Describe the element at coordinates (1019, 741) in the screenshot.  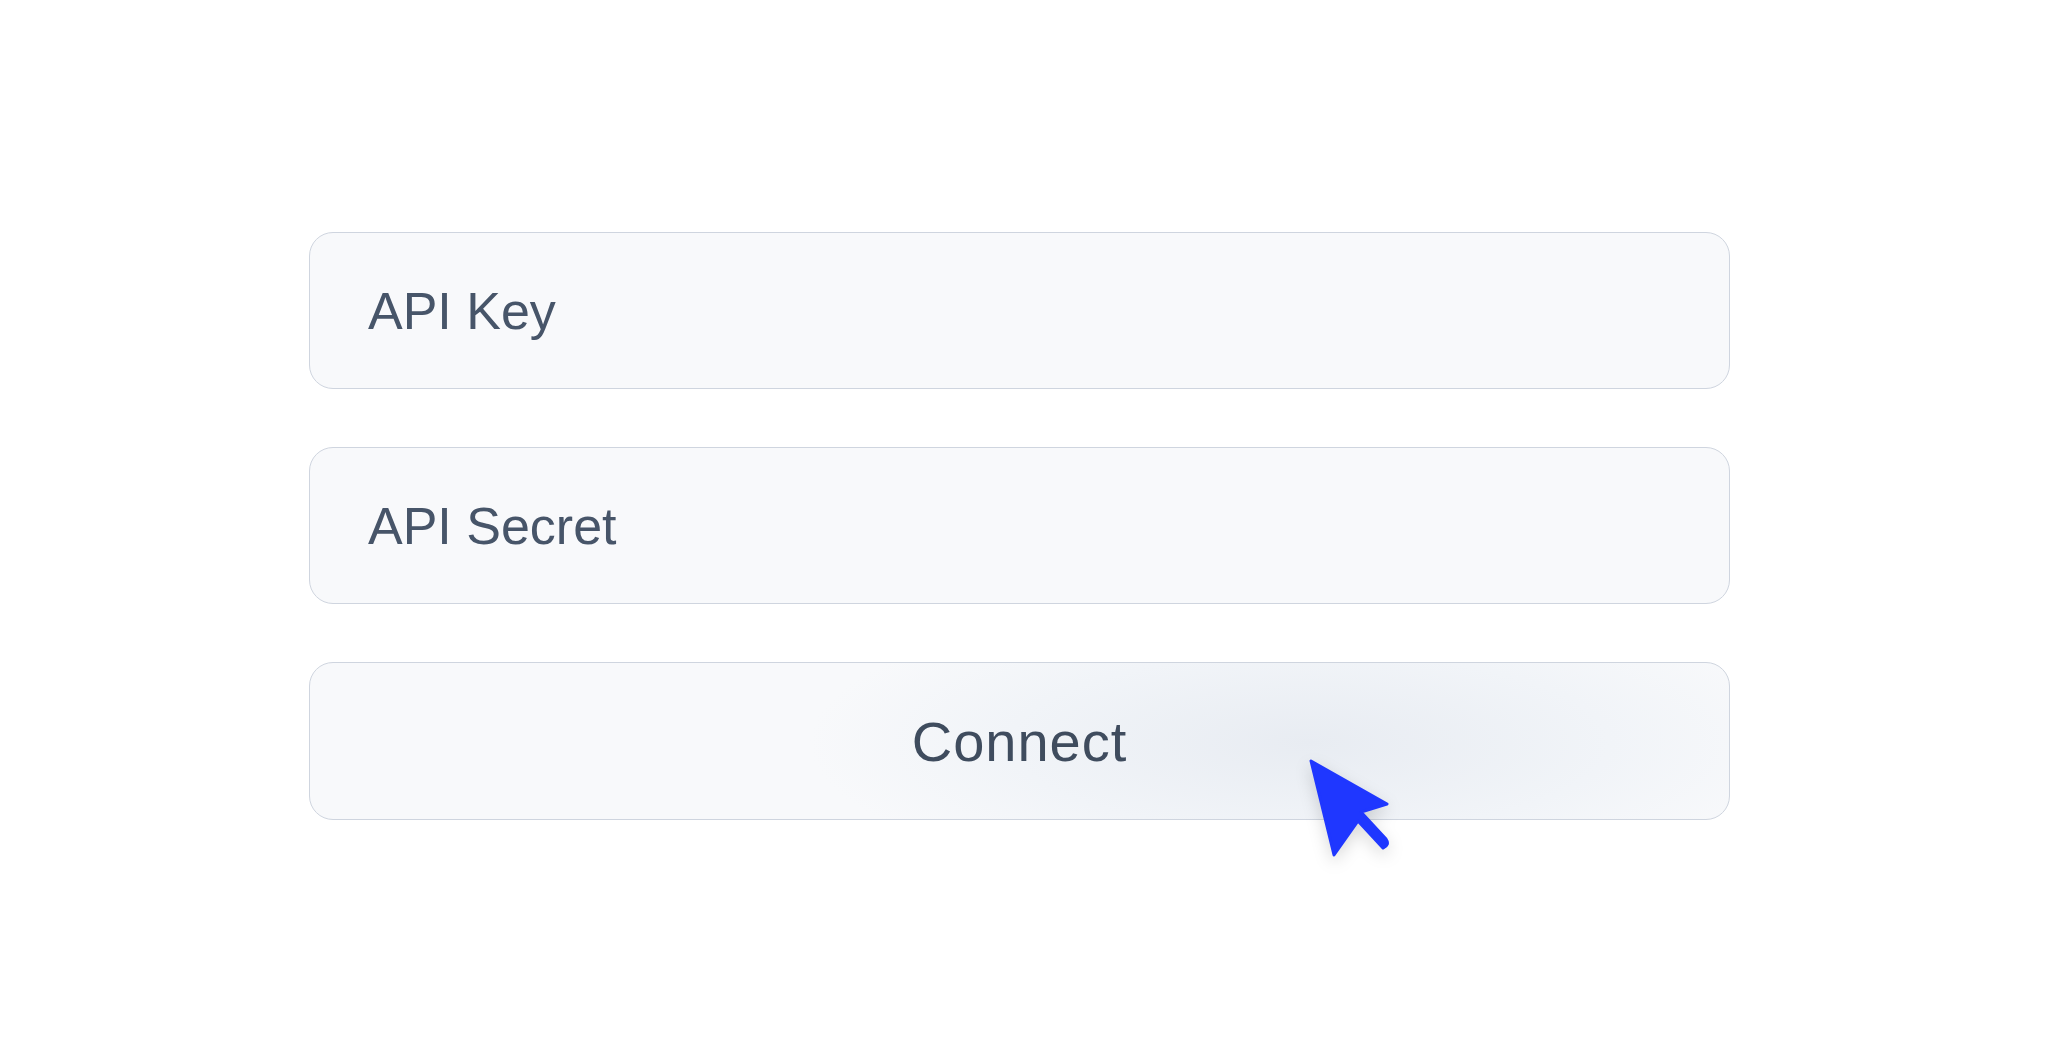
I see `connect-button: Connect` at that location.